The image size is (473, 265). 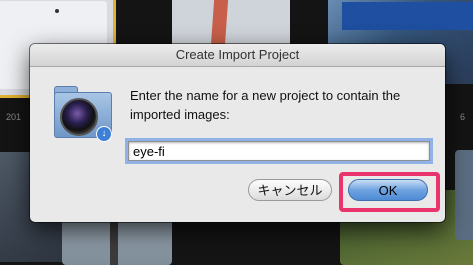 I want to click on thumbnail-detail, so click(x=57, y=11).